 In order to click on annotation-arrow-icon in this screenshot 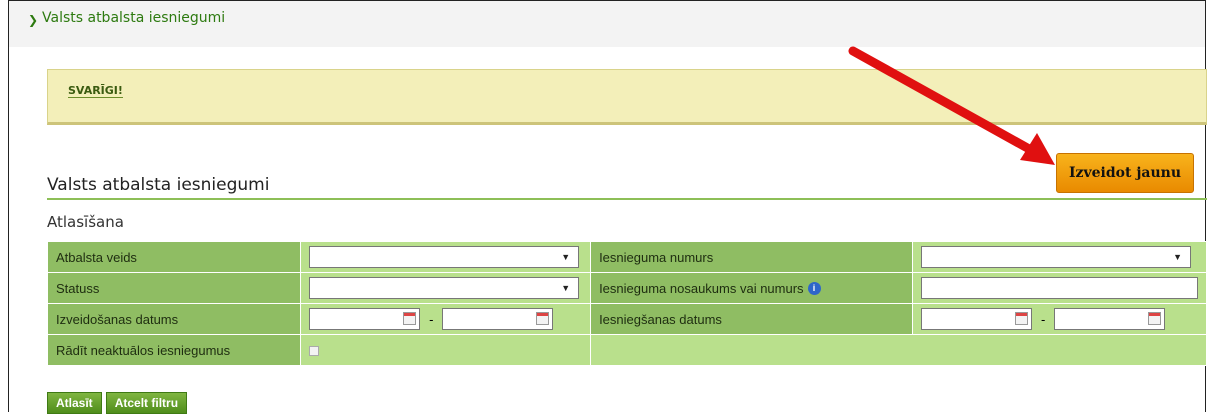, I will do `click(951, 105)`.